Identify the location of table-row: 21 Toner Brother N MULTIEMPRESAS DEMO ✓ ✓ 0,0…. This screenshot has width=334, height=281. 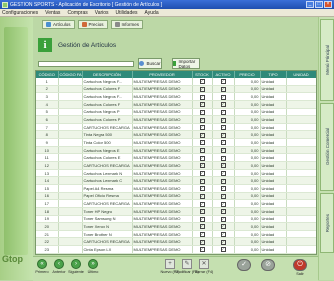
(176, 234).